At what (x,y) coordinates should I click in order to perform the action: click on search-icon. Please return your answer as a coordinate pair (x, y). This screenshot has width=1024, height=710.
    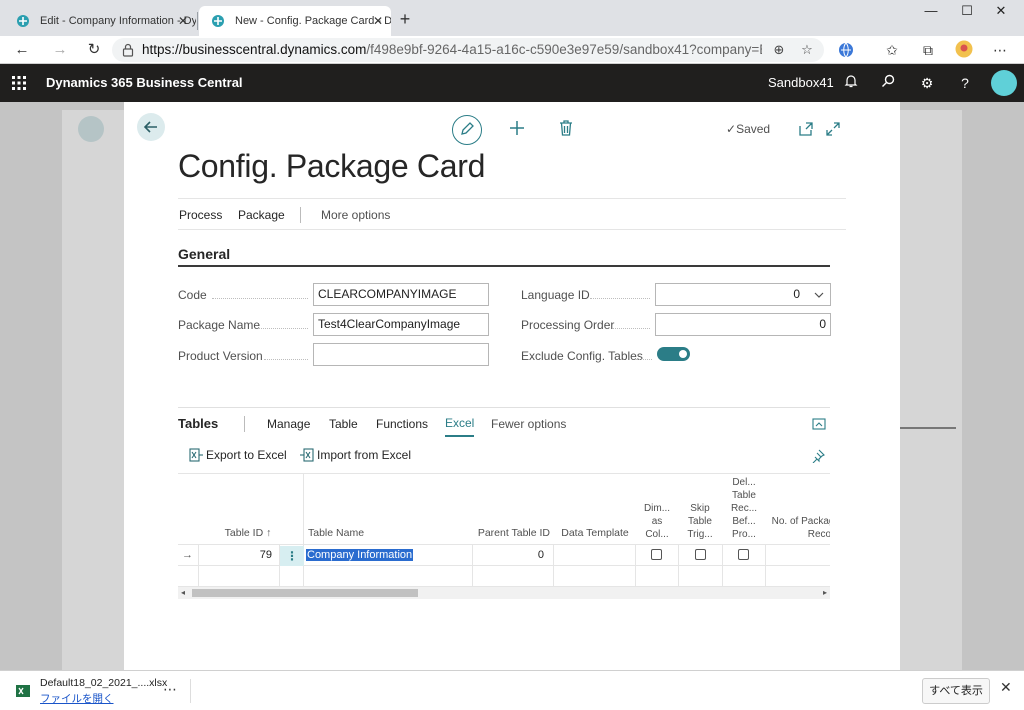
    Looking at the image, I should click on (888, 83).